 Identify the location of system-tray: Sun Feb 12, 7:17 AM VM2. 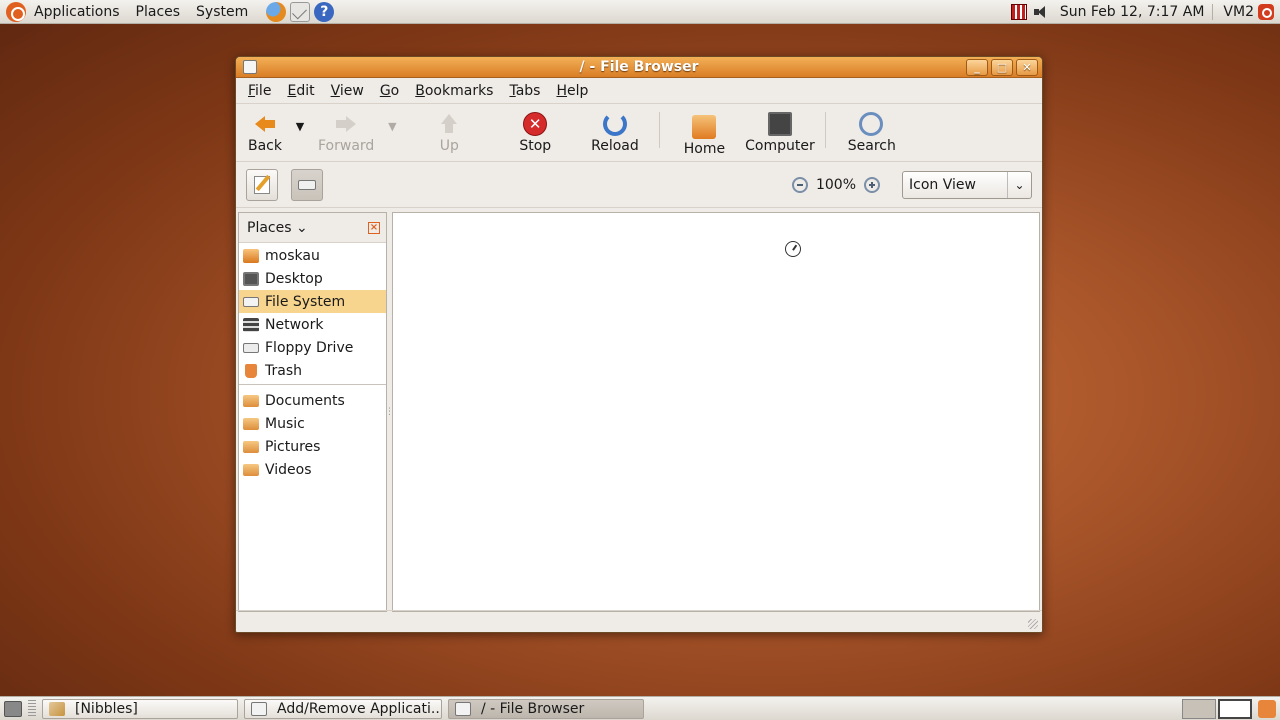
(1144, 12).